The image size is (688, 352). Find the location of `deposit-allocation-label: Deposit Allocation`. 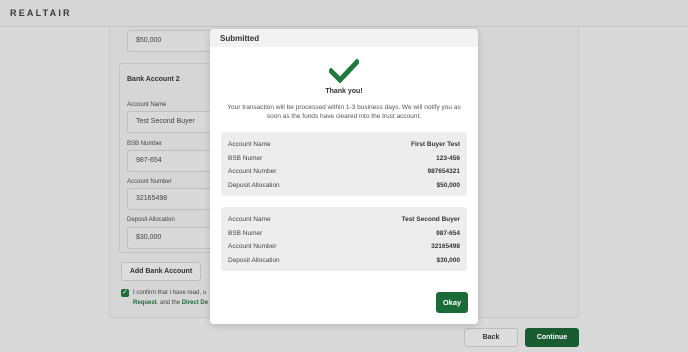

deposit-allocation-label: Deposit Allocation is located at coordinates (151, 220).